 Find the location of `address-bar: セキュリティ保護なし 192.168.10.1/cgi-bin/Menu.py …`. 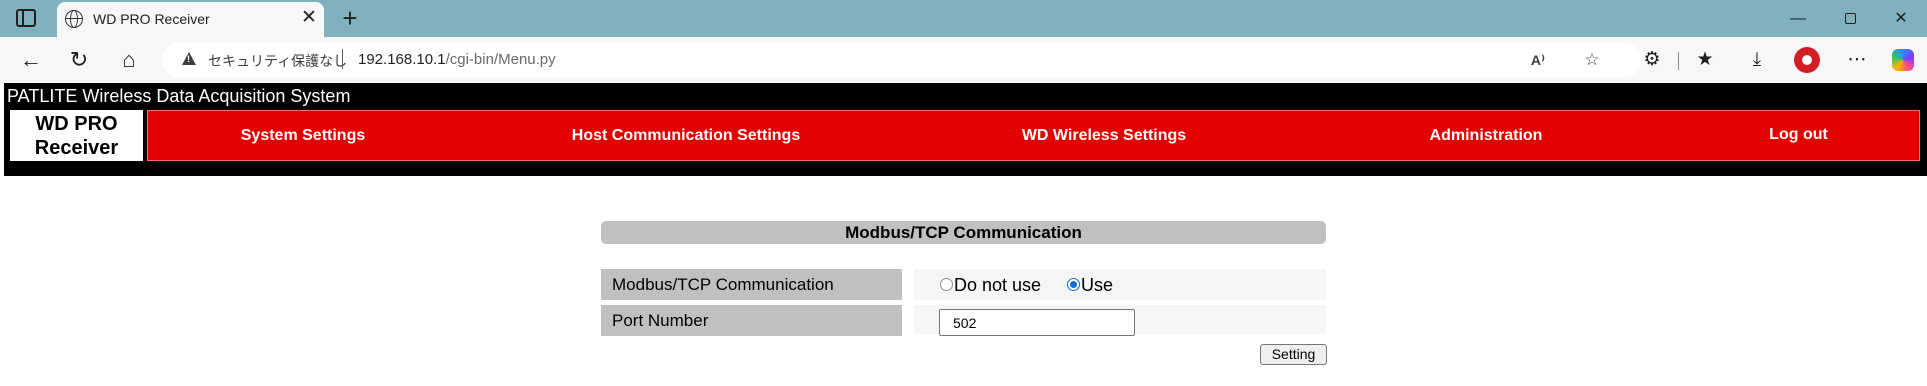

address-bar: セキュリティ保護なし 192.168.10.1/cgi-bin/Menu.py … is located at coordinates (902, 60).